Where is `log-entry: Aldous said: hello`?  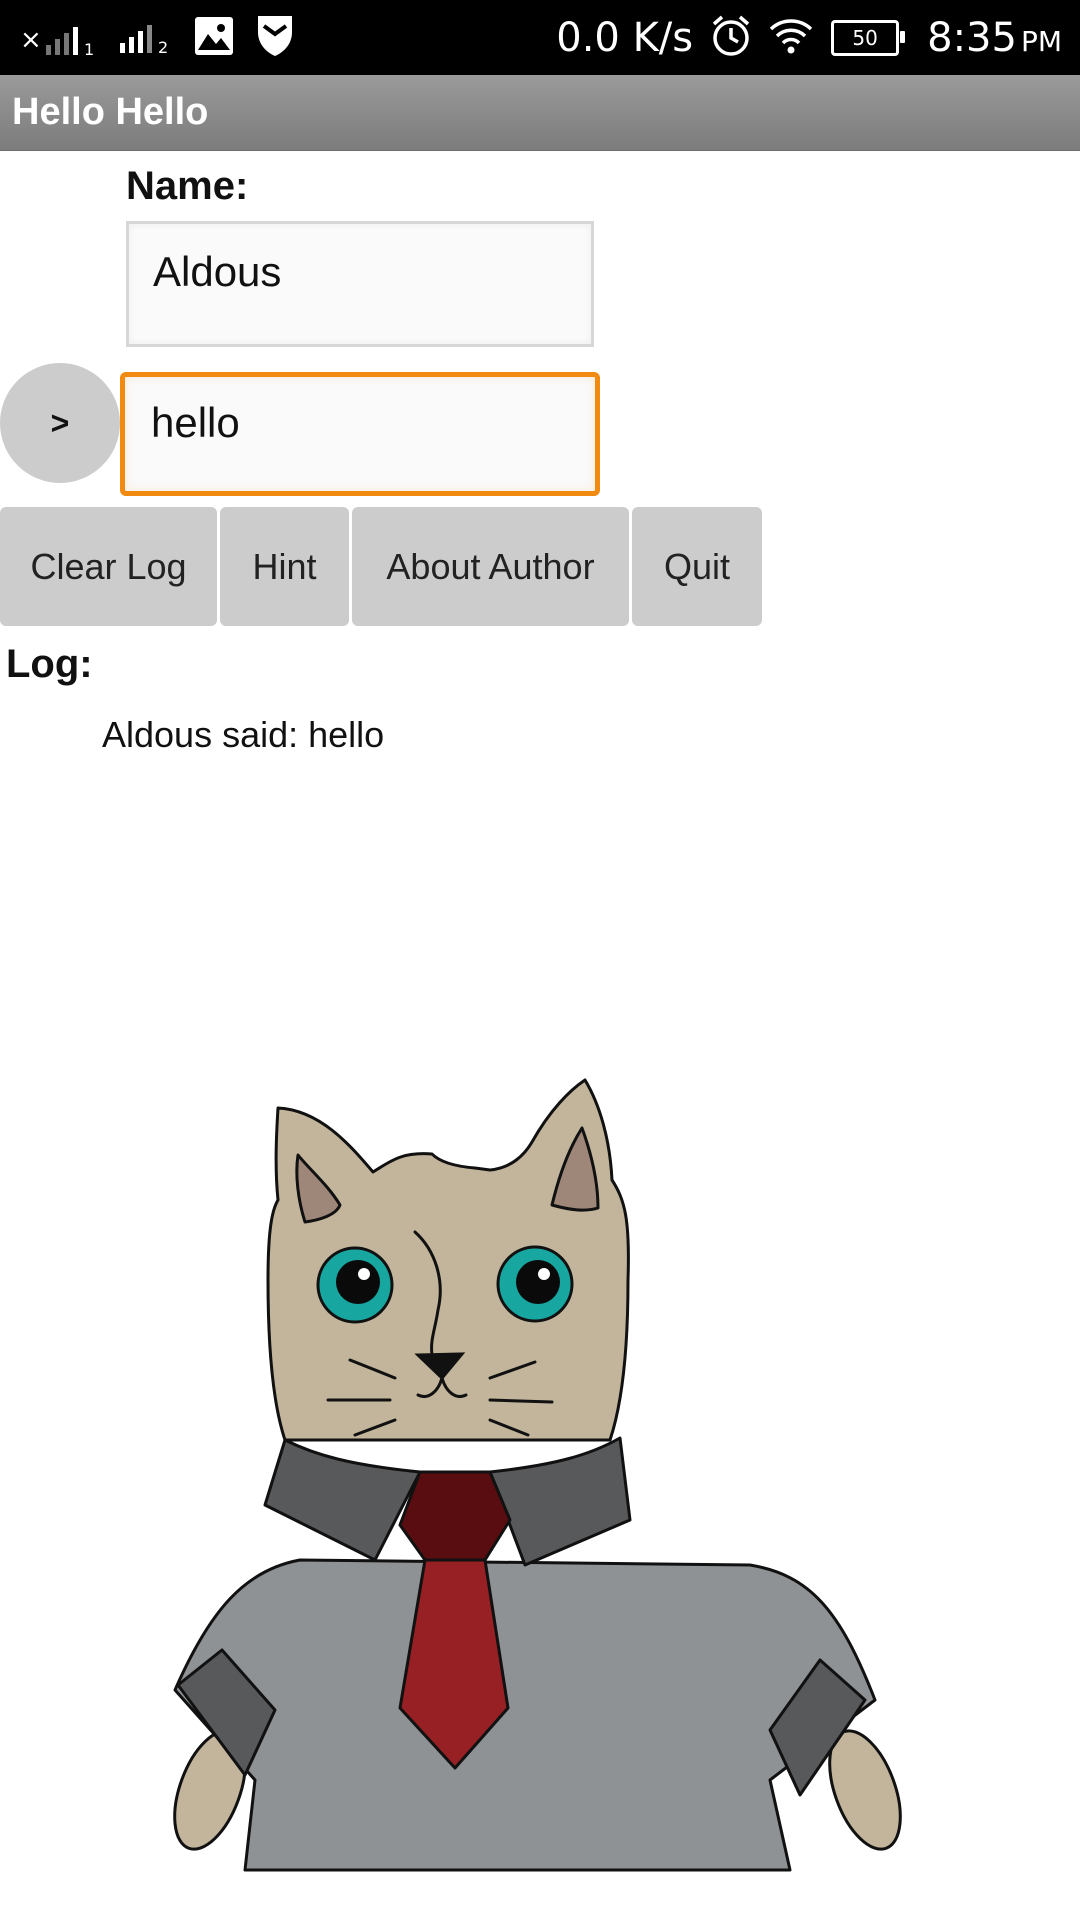 log-entry: Aldous said: hello is located at coordinates (243, 734).